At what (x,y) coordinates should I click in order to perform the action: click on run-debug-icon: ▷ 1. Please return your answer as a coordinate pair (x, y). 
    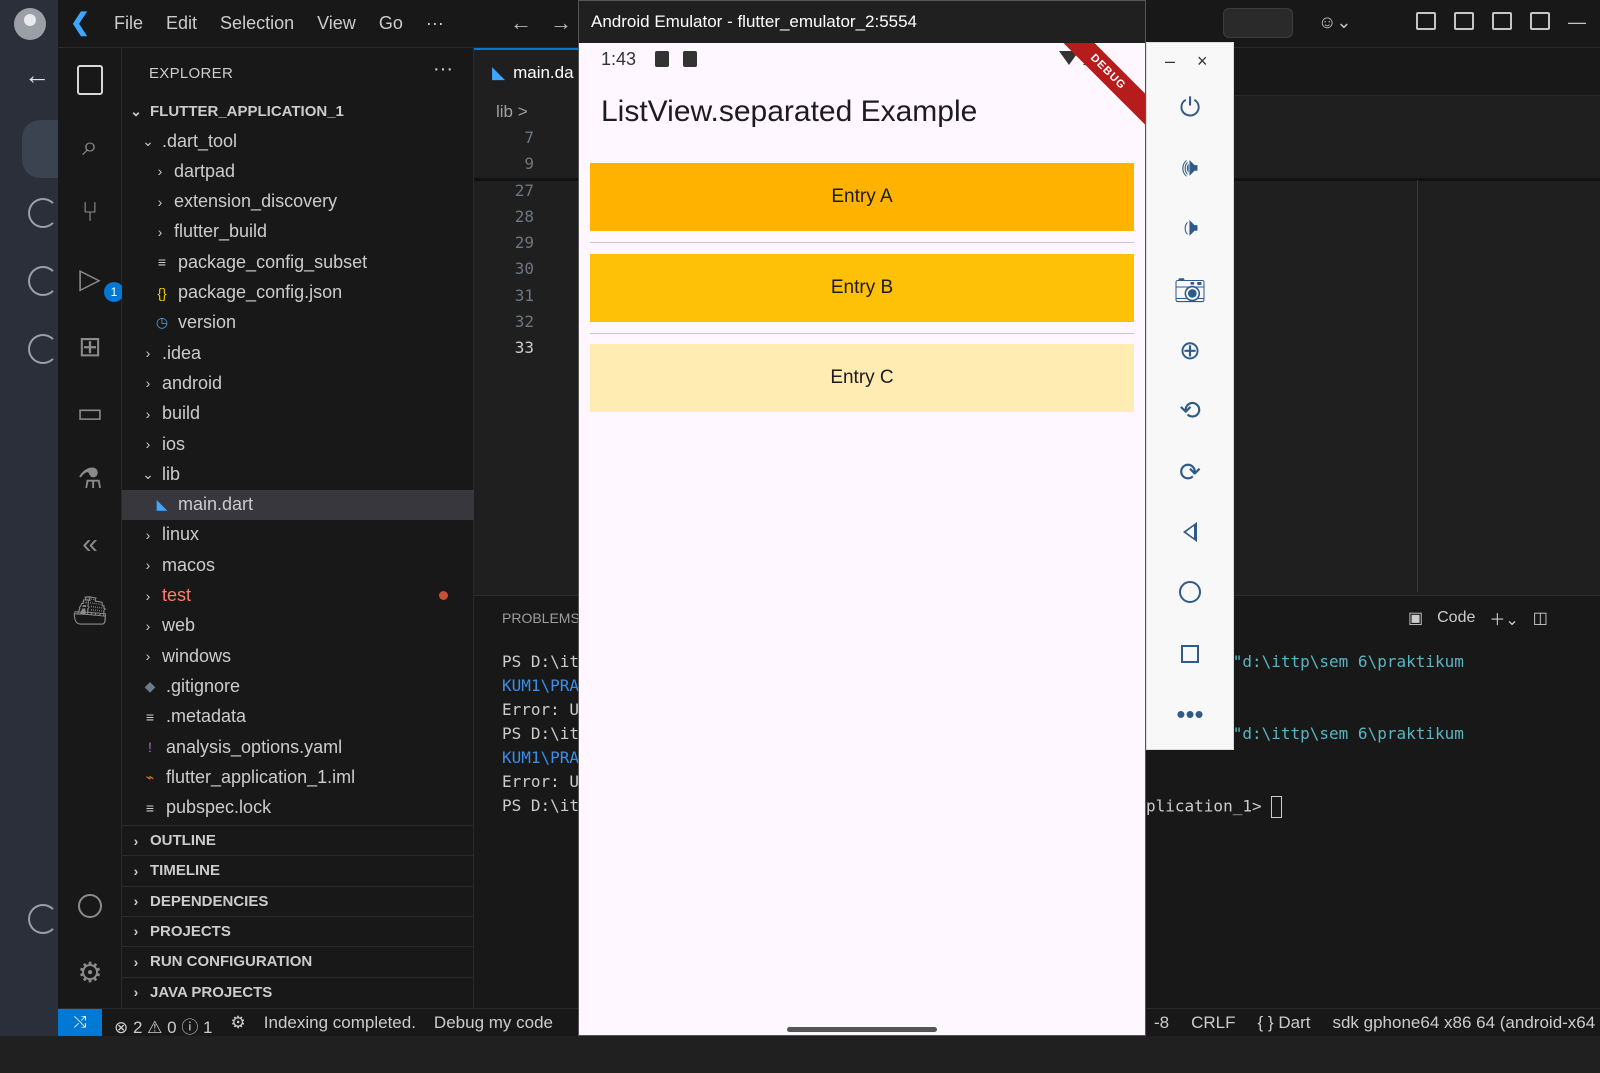
    Looking at the image, I should click on (98, 281).